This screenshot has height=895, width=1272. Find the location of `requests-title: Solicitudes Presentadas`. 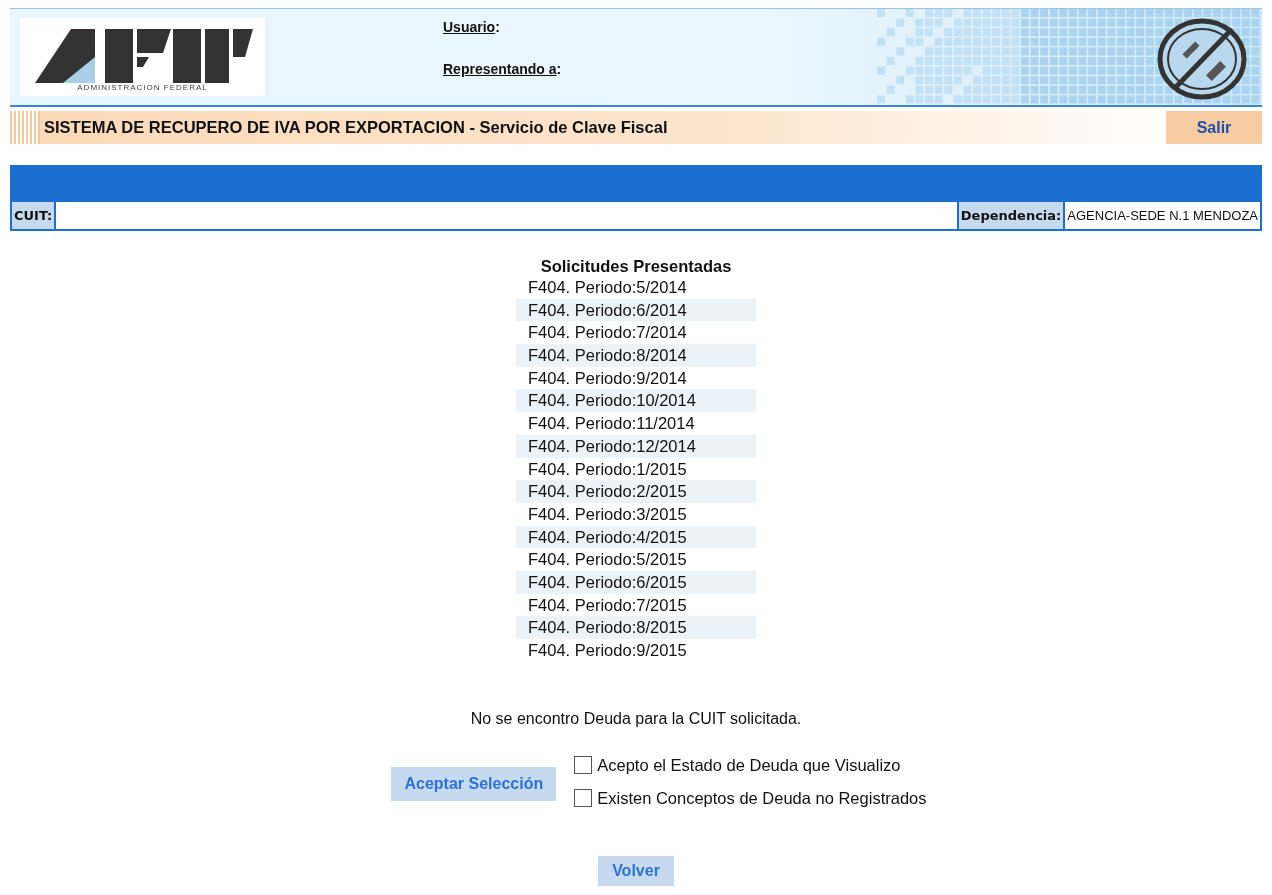

requests-title: Solicitudes Presentadas is located at coordinates (636, 266).